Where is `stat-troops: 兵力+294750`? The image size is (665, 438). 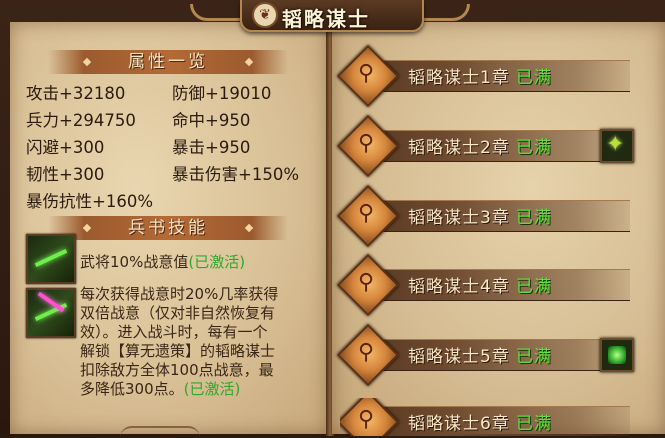 stat-troops: 兵力+294750 is located at coordinates (81, 120).